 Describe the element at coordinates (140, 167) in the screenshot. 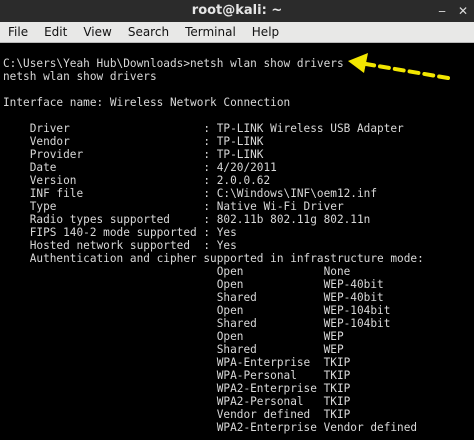

I see `terminal-line: Date : 4/20/2011` at that location.